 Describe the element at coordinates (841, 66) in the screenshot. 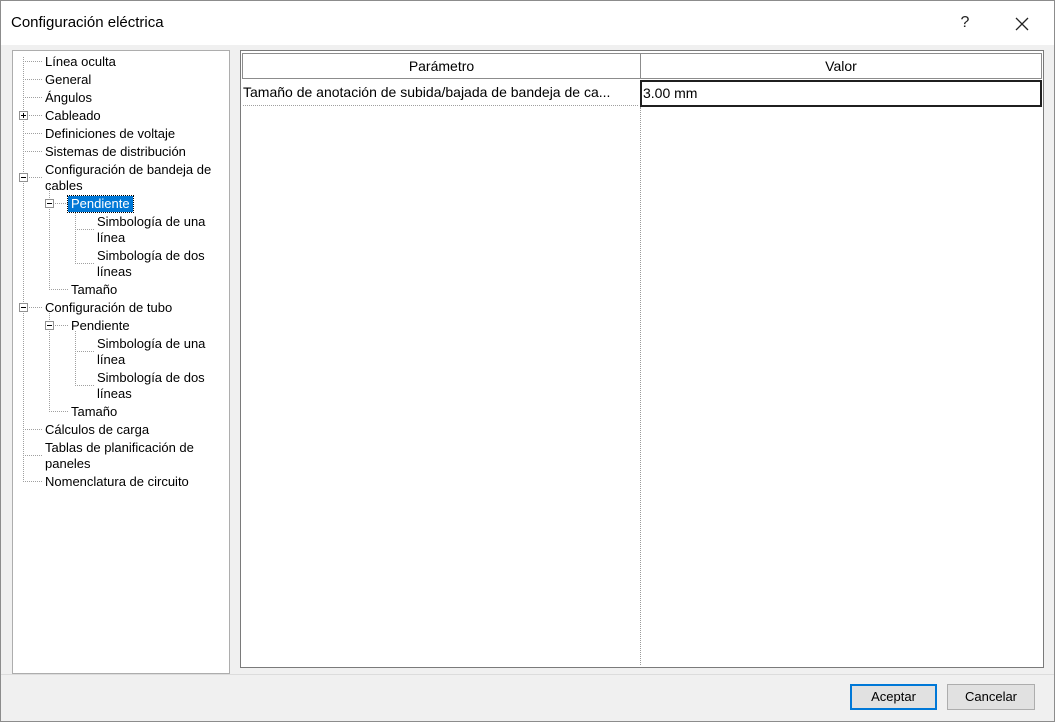

I see `column-header-valor: Valor` at that location.